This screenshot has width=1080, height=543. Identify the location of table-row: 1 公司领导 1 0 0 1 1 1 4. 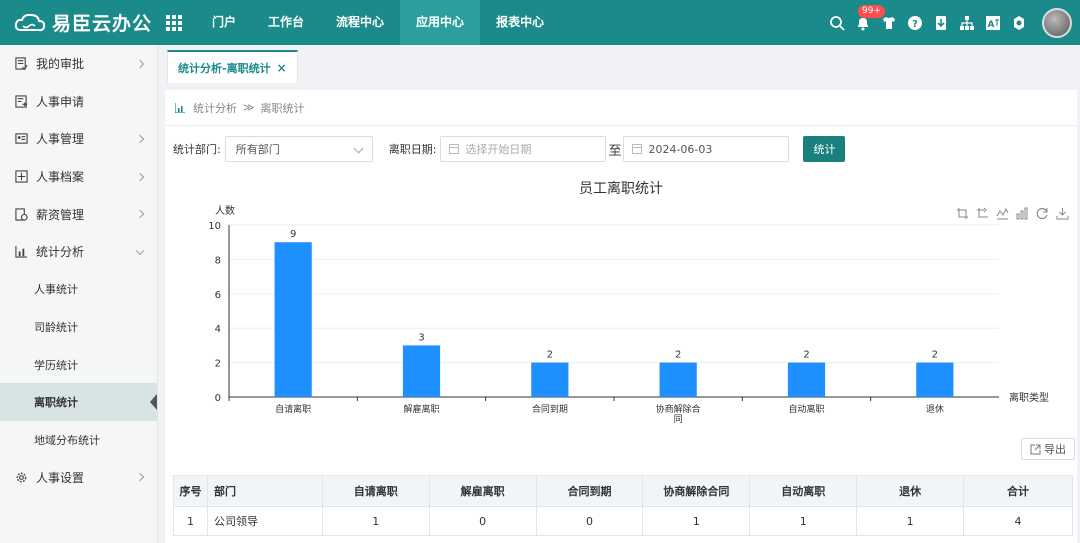
(623, 521).